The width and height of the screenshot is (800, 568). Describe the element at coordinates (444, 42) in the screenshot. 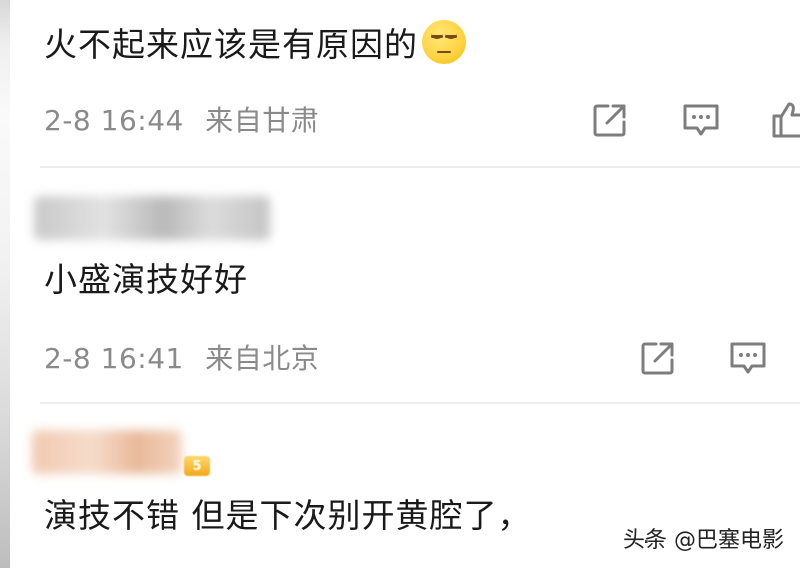

I see `unamused-face-emoji-icon` at that location.